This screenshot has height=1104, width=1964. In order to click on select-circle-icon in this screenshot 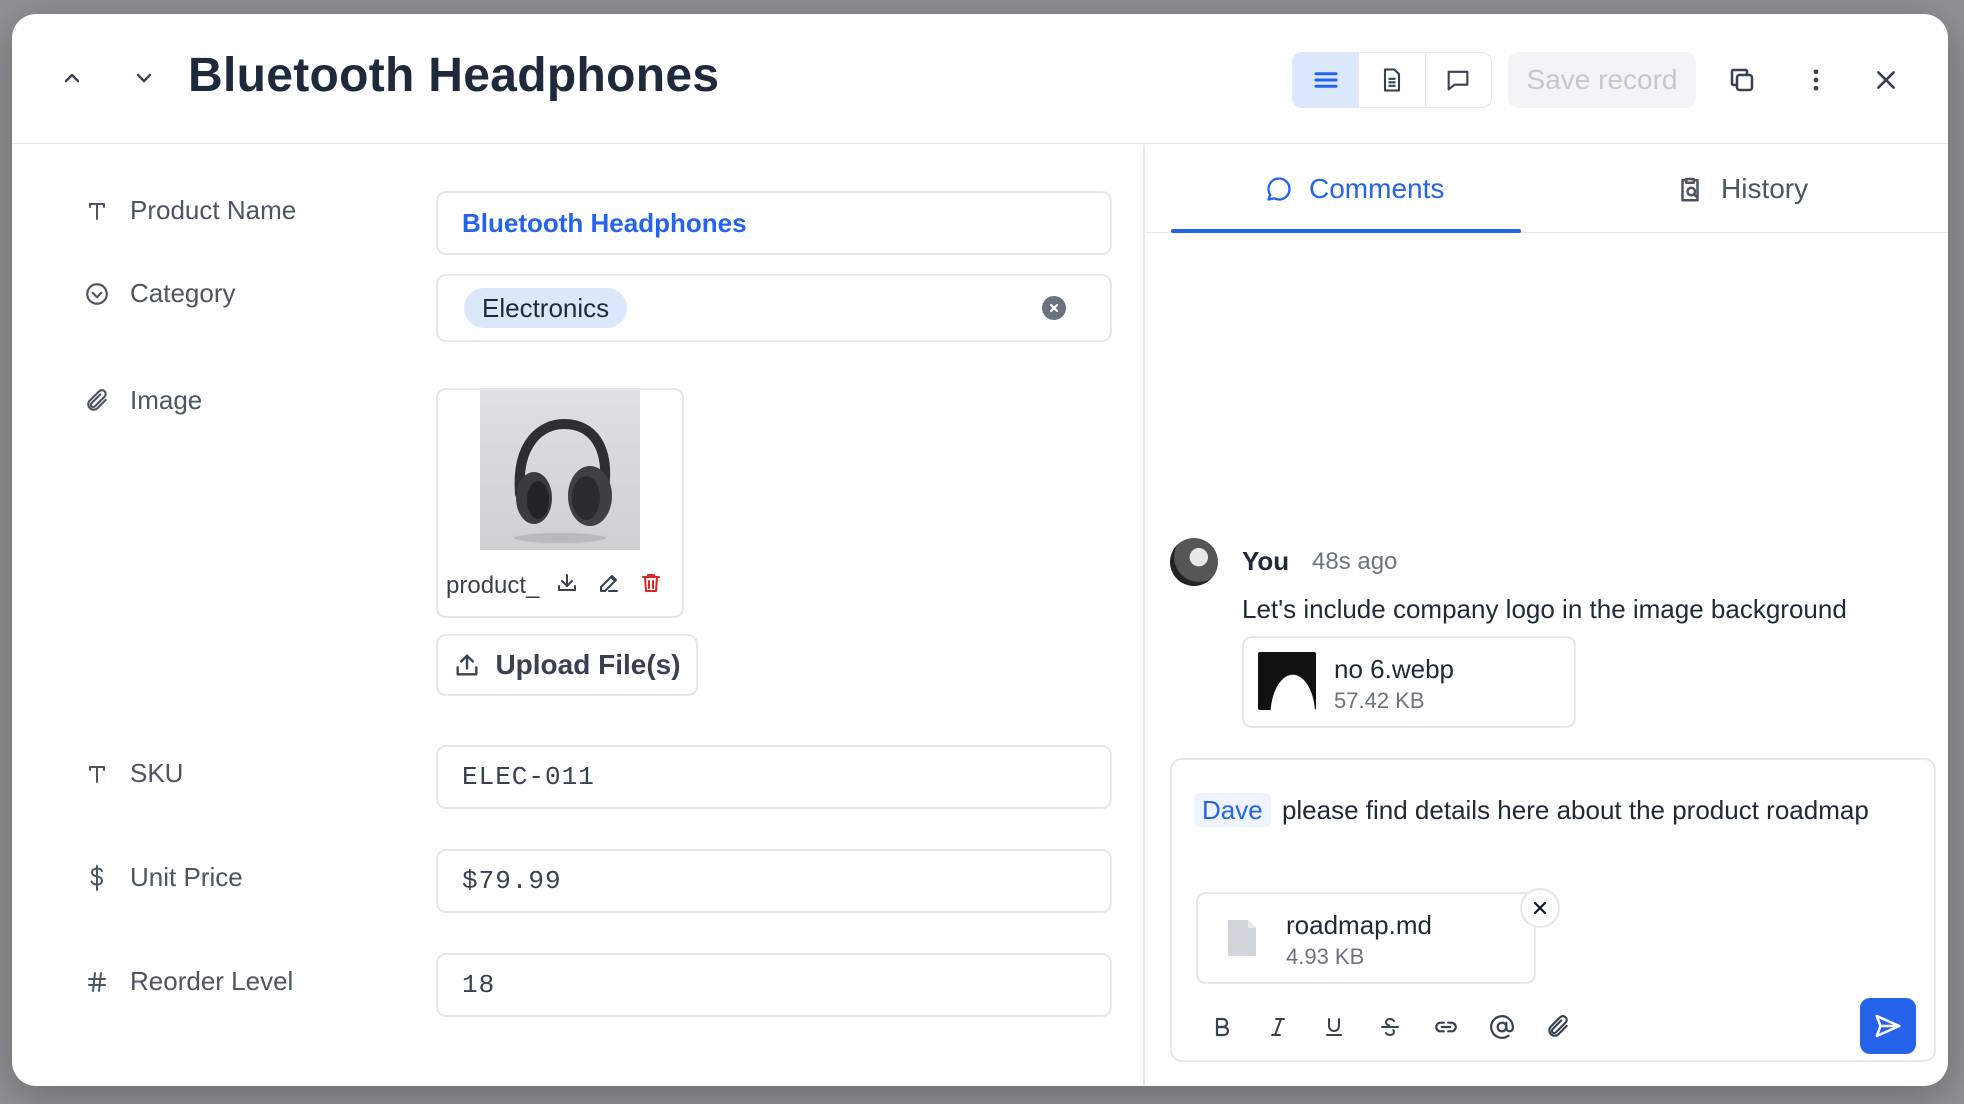, I will do `click(97, 294)`.